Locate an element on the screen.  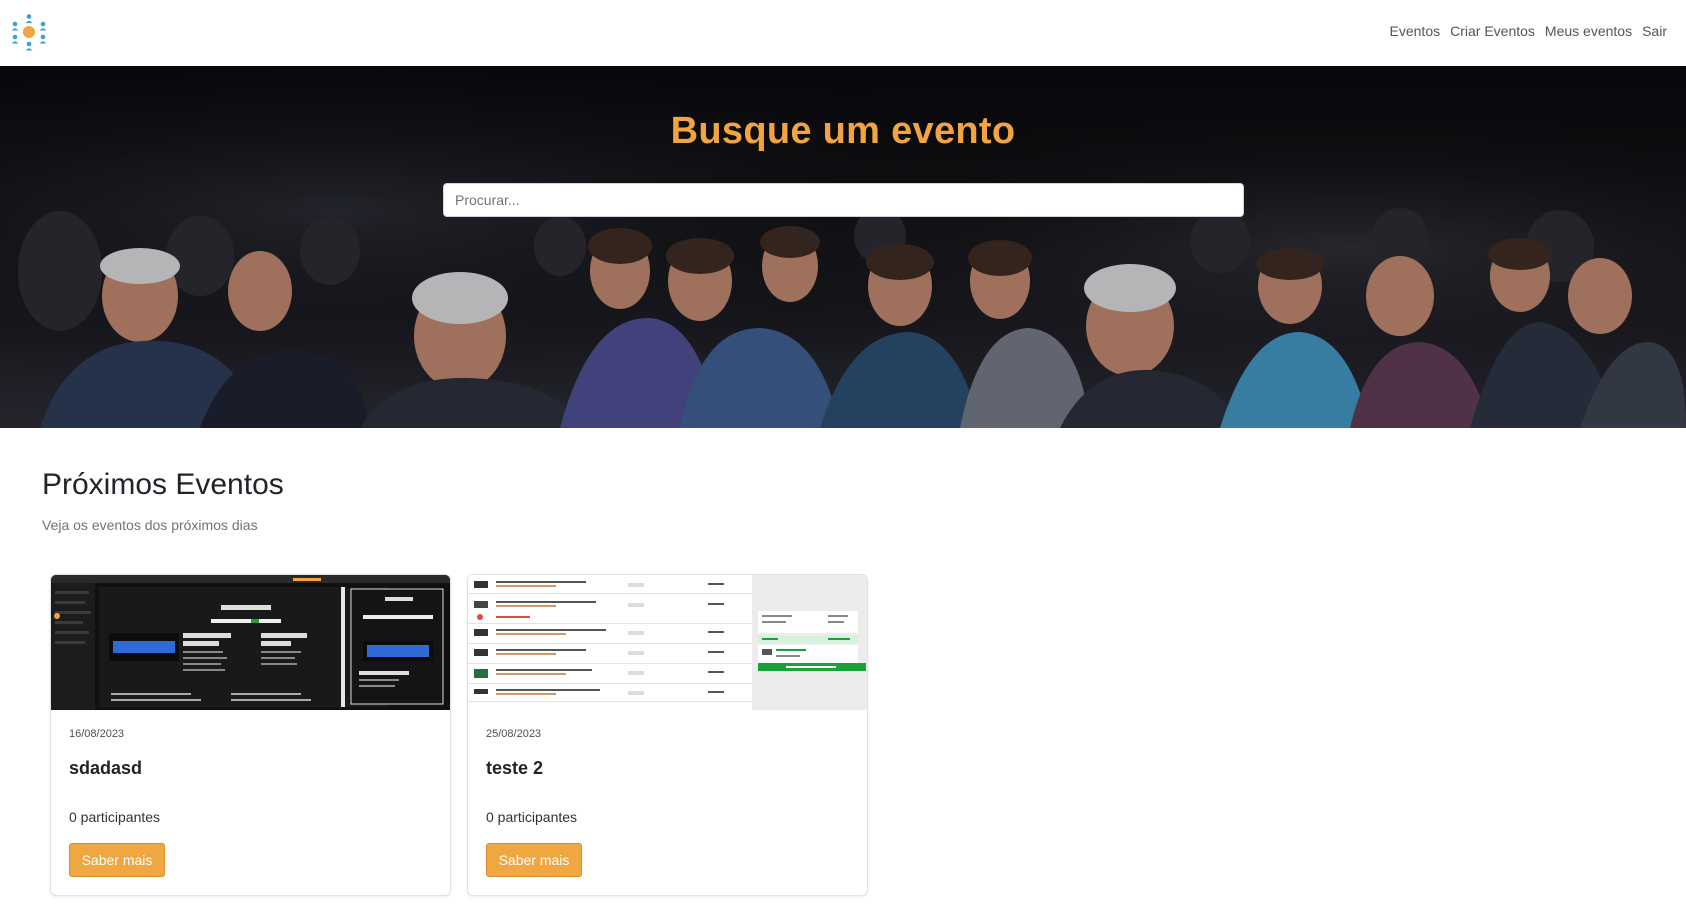
section-title: Próximos Eventos is located at coordinates (163, 484).